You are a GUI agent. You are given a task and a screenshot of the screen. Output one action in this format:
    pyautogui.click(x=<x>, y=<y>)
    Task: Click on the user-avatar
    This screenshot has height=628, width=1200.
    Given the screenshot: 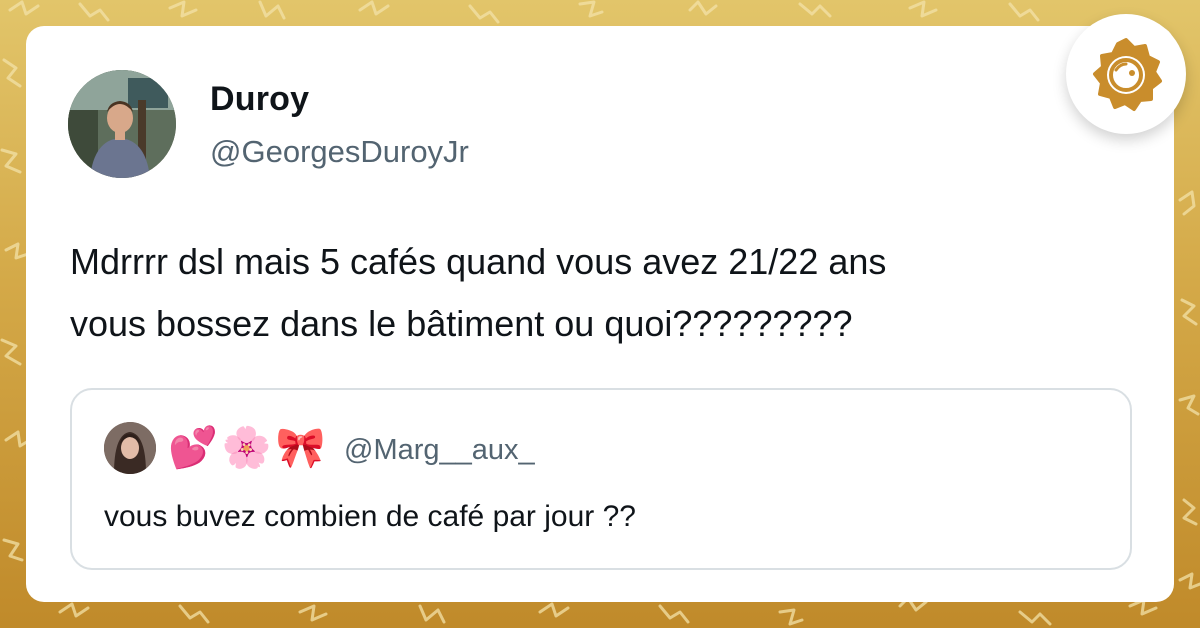 What is the action you would take?
    pyautogui.click(x=122, y=124)
    